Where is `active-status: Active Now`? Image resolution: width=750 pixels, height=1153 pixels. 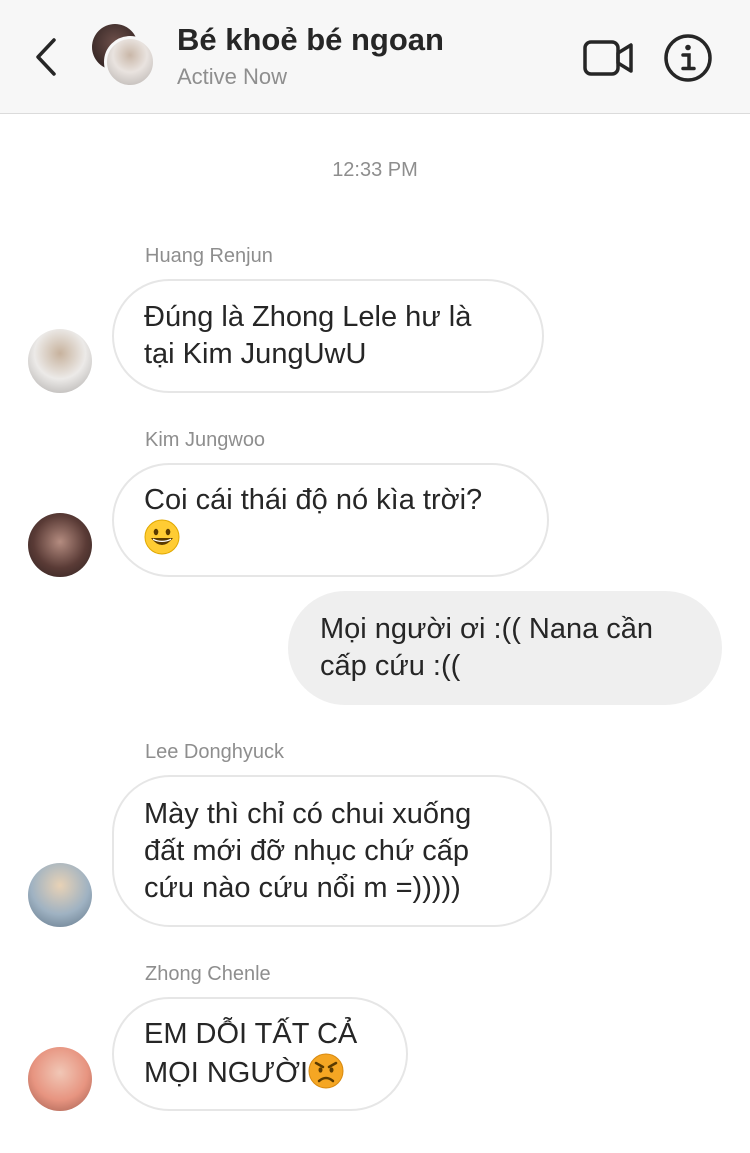 active-status: Active Now is located at coordinates (232, 76).